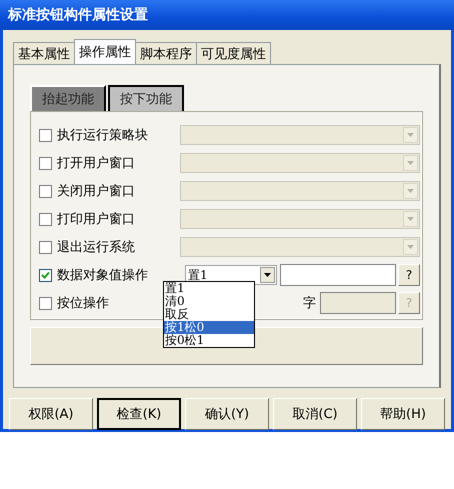 The width and height of the screenshot is (454, 489). What do you see at coordinates (96, 247) in the screenshot?
I see `checkbox-label: 退出运行系统` at bounding box center [96, 247].